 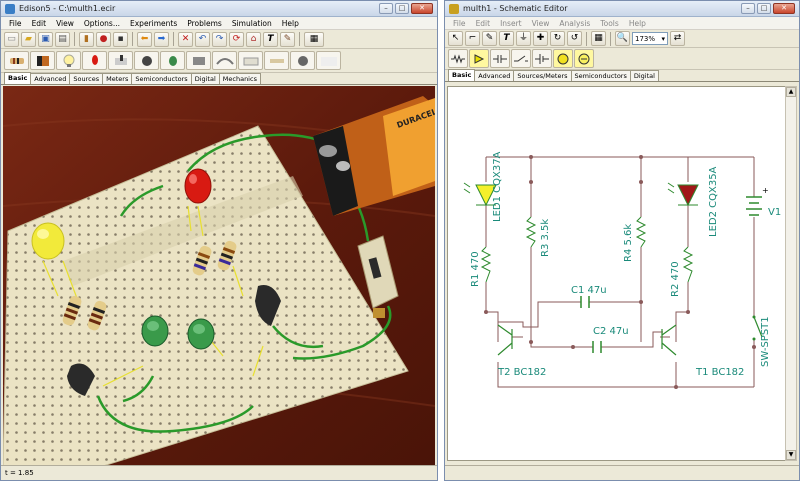 I want to click on rotate-cw-icon: ↻, so click(x=557, y=38).